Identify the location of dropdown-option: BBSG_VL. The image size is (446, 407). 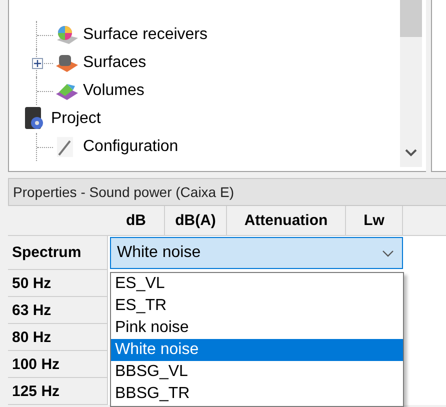
(257, 372).